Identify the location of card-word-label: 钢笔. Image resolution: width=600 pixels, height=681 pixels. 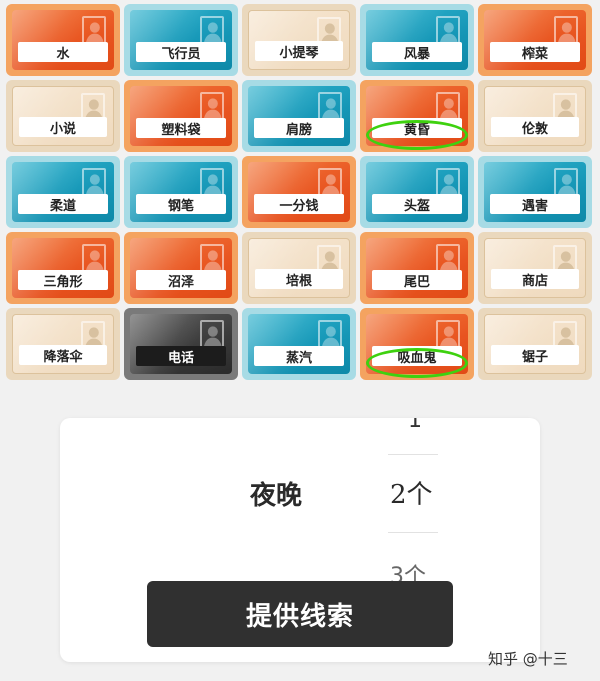
(181, 204).